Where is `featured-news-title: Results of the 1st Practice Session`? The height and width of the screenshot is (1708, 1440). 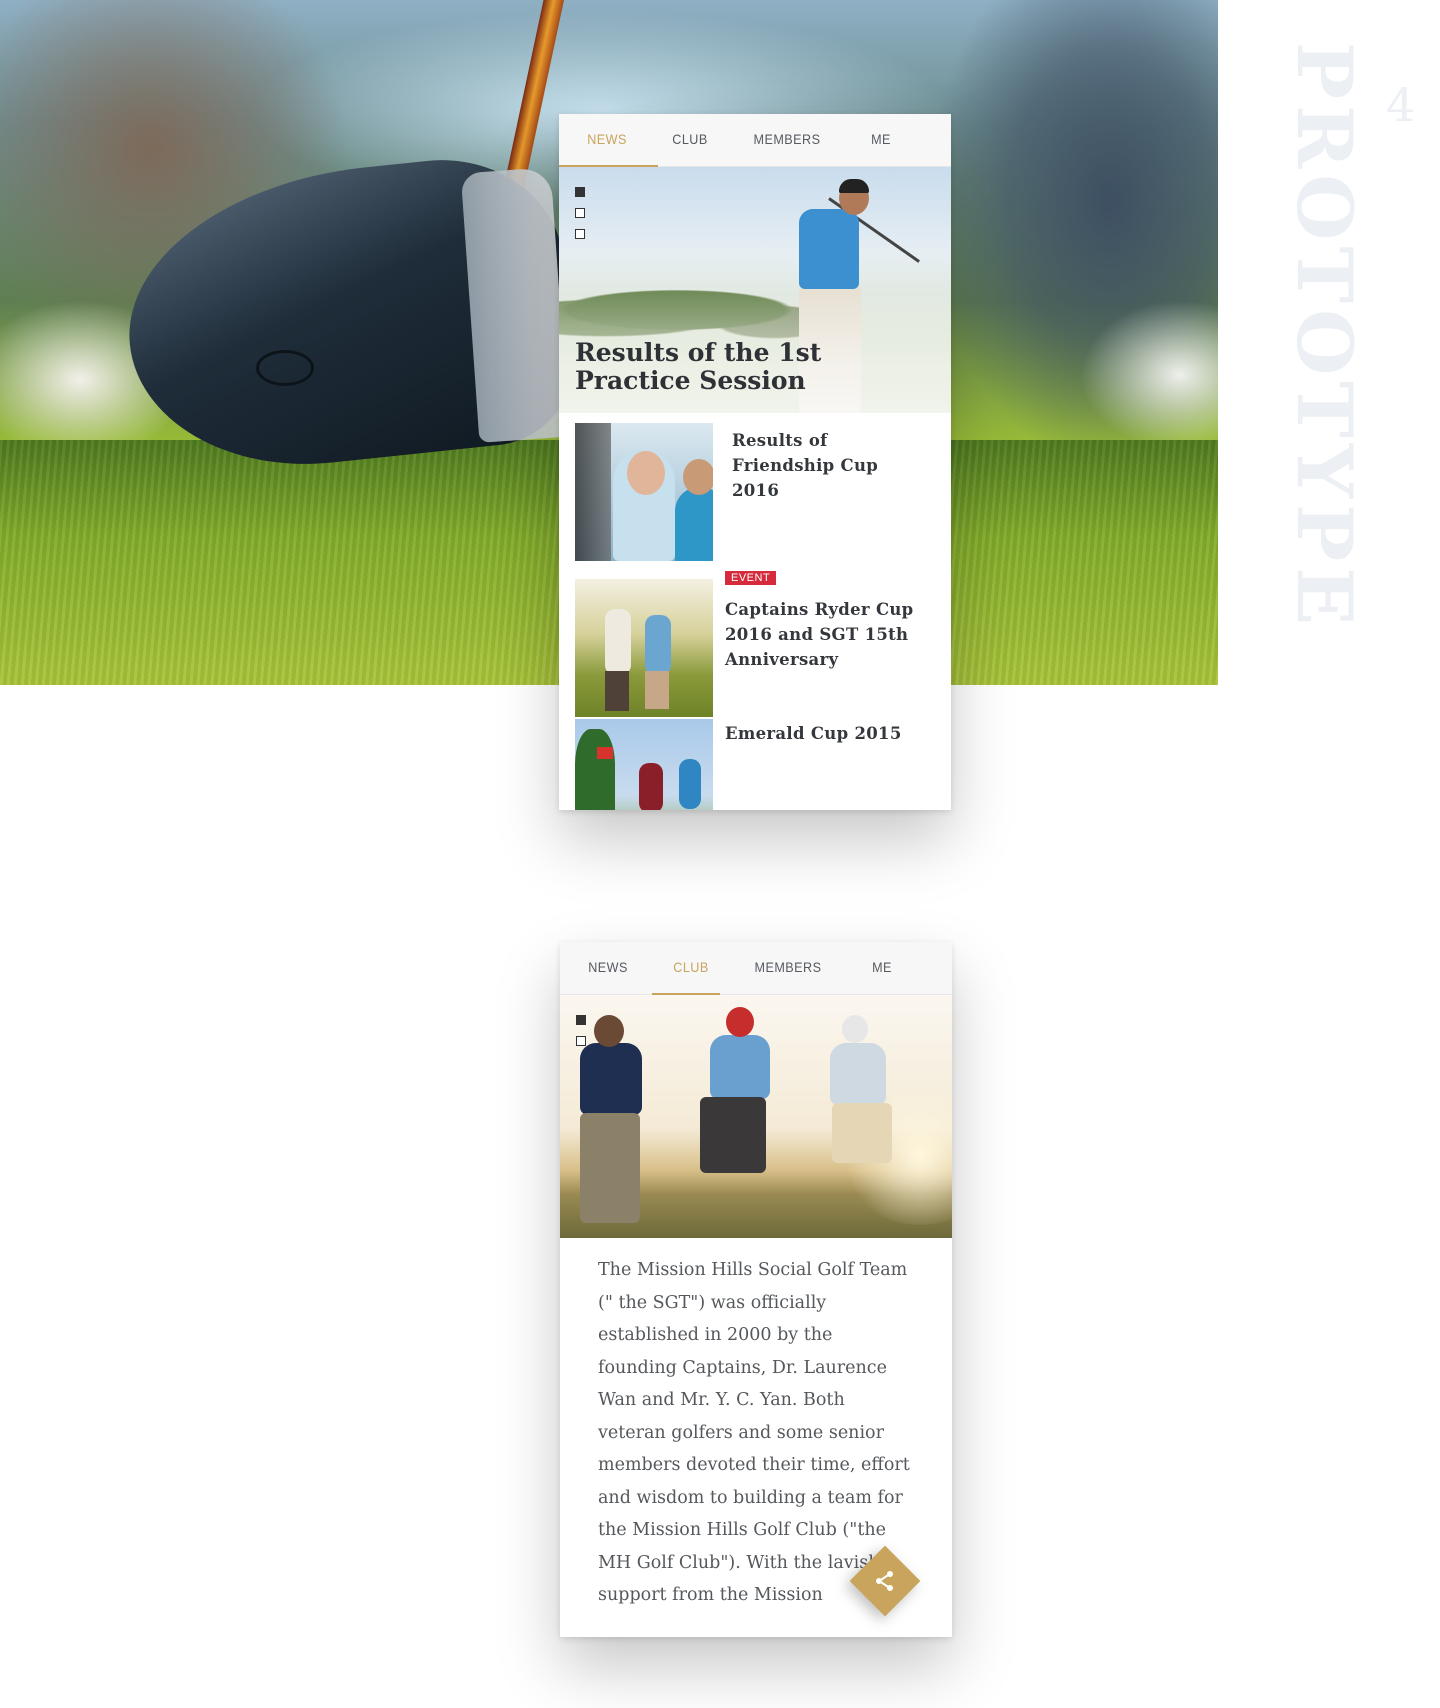 featured-news-title: Results of the 1st Practice Session is located at coordinates (698, 366).